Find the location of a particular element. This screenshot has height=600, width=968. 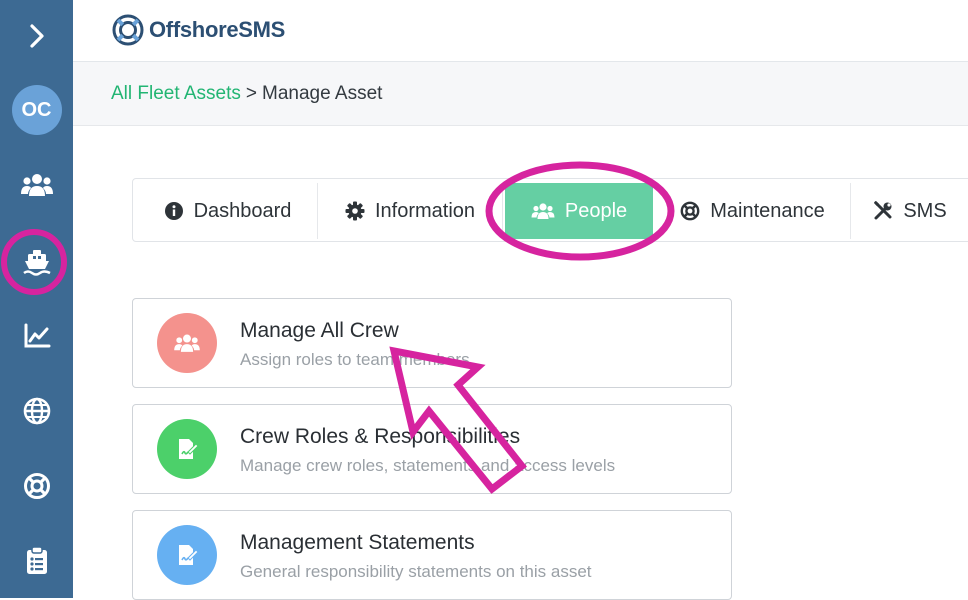

tab-people: People is located at coordinates (579, 211).